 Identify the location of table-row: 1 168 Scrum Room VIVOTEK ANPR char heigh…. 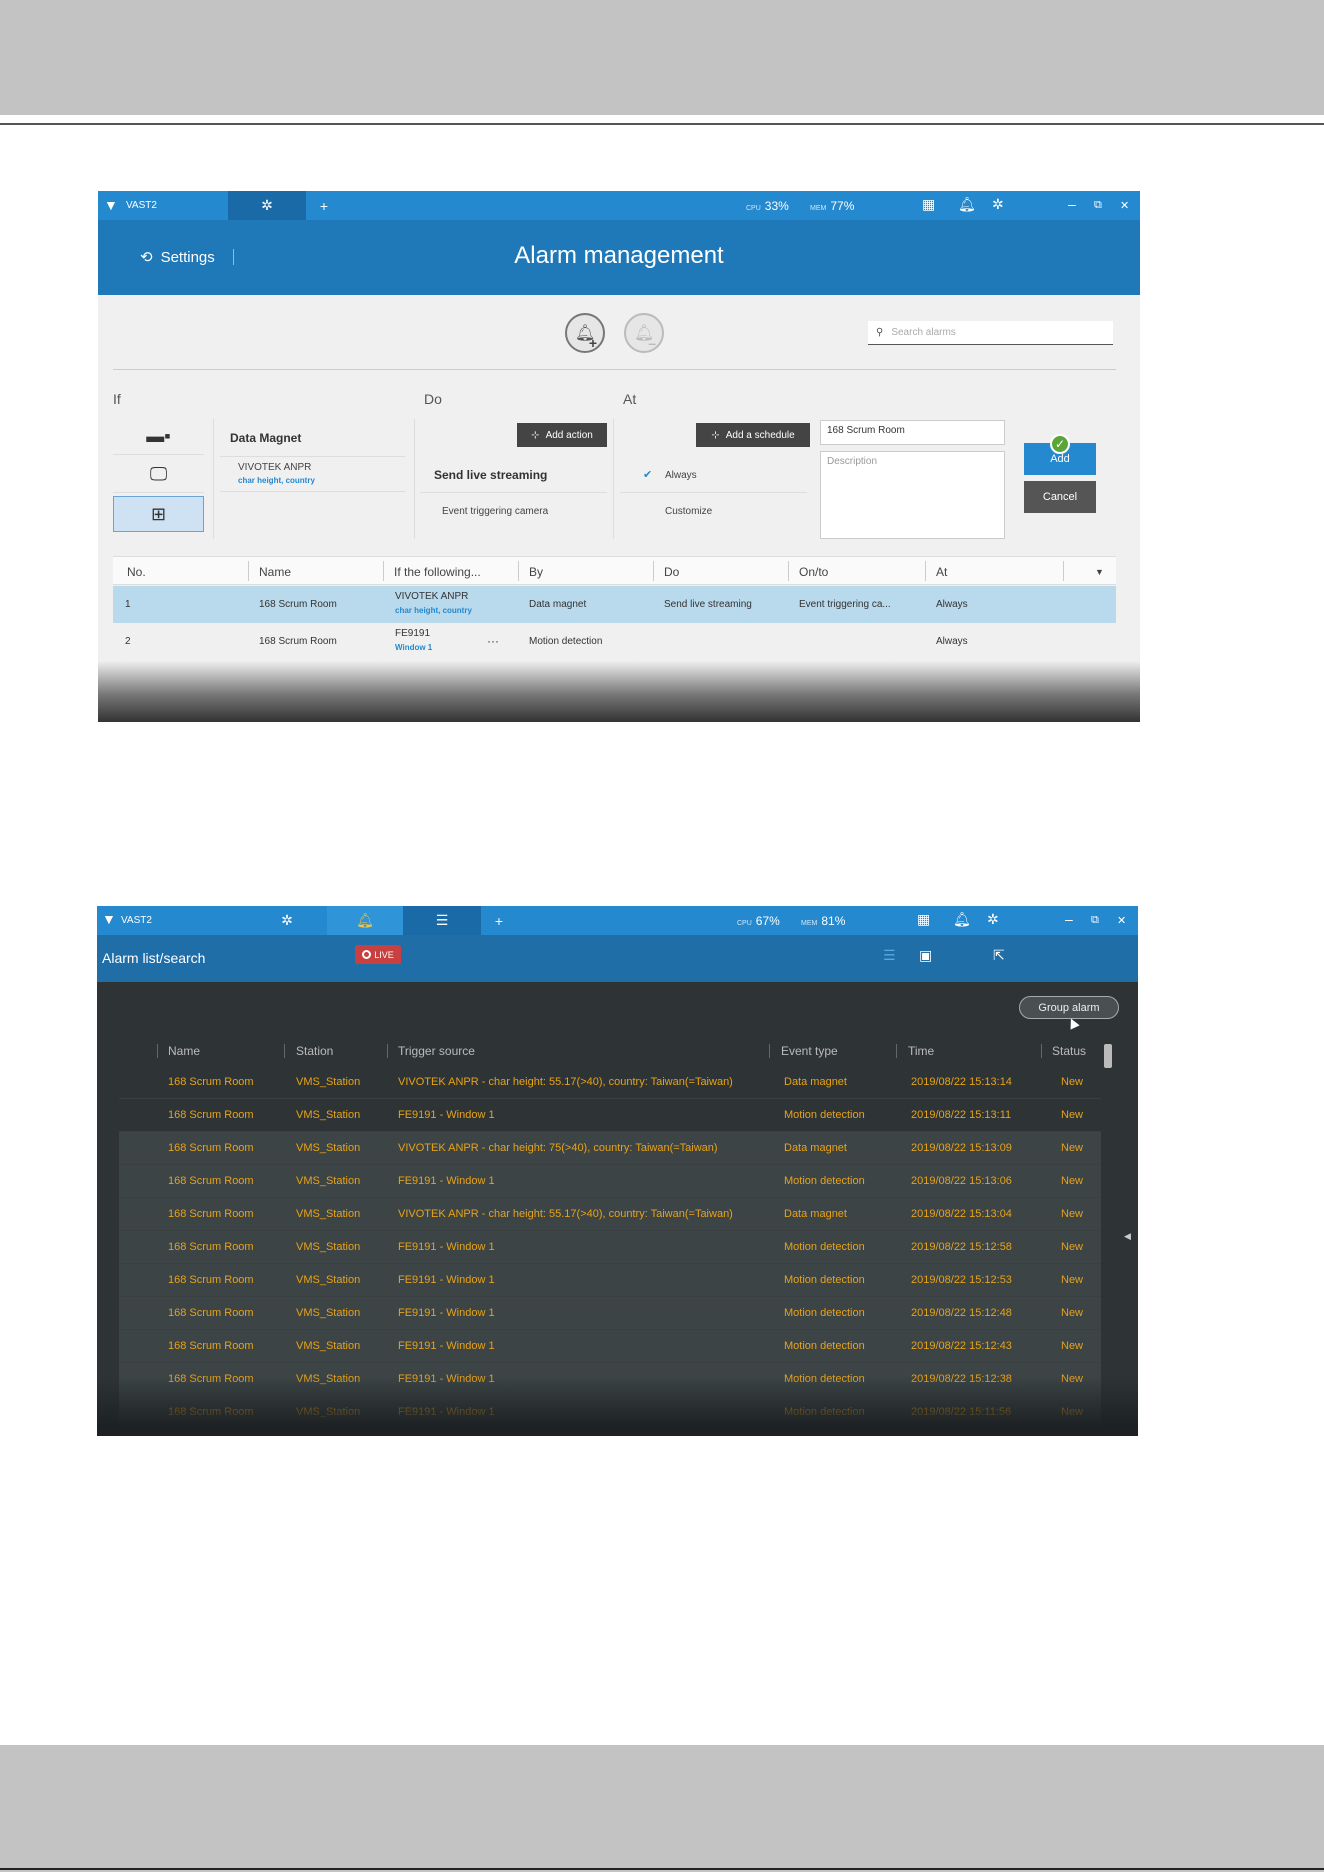
(614, 604).